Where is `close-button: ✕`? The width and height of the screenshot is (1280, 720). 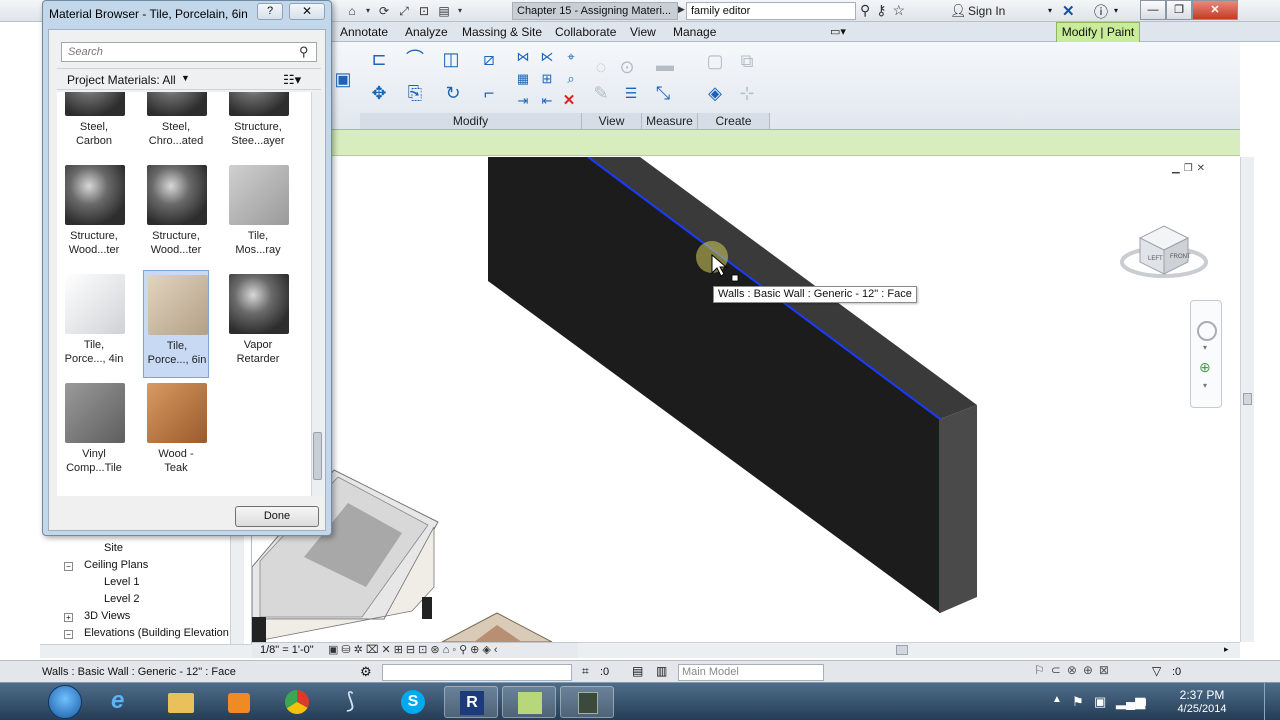
close-button: ✕ is located at coordinates (1215, 10).